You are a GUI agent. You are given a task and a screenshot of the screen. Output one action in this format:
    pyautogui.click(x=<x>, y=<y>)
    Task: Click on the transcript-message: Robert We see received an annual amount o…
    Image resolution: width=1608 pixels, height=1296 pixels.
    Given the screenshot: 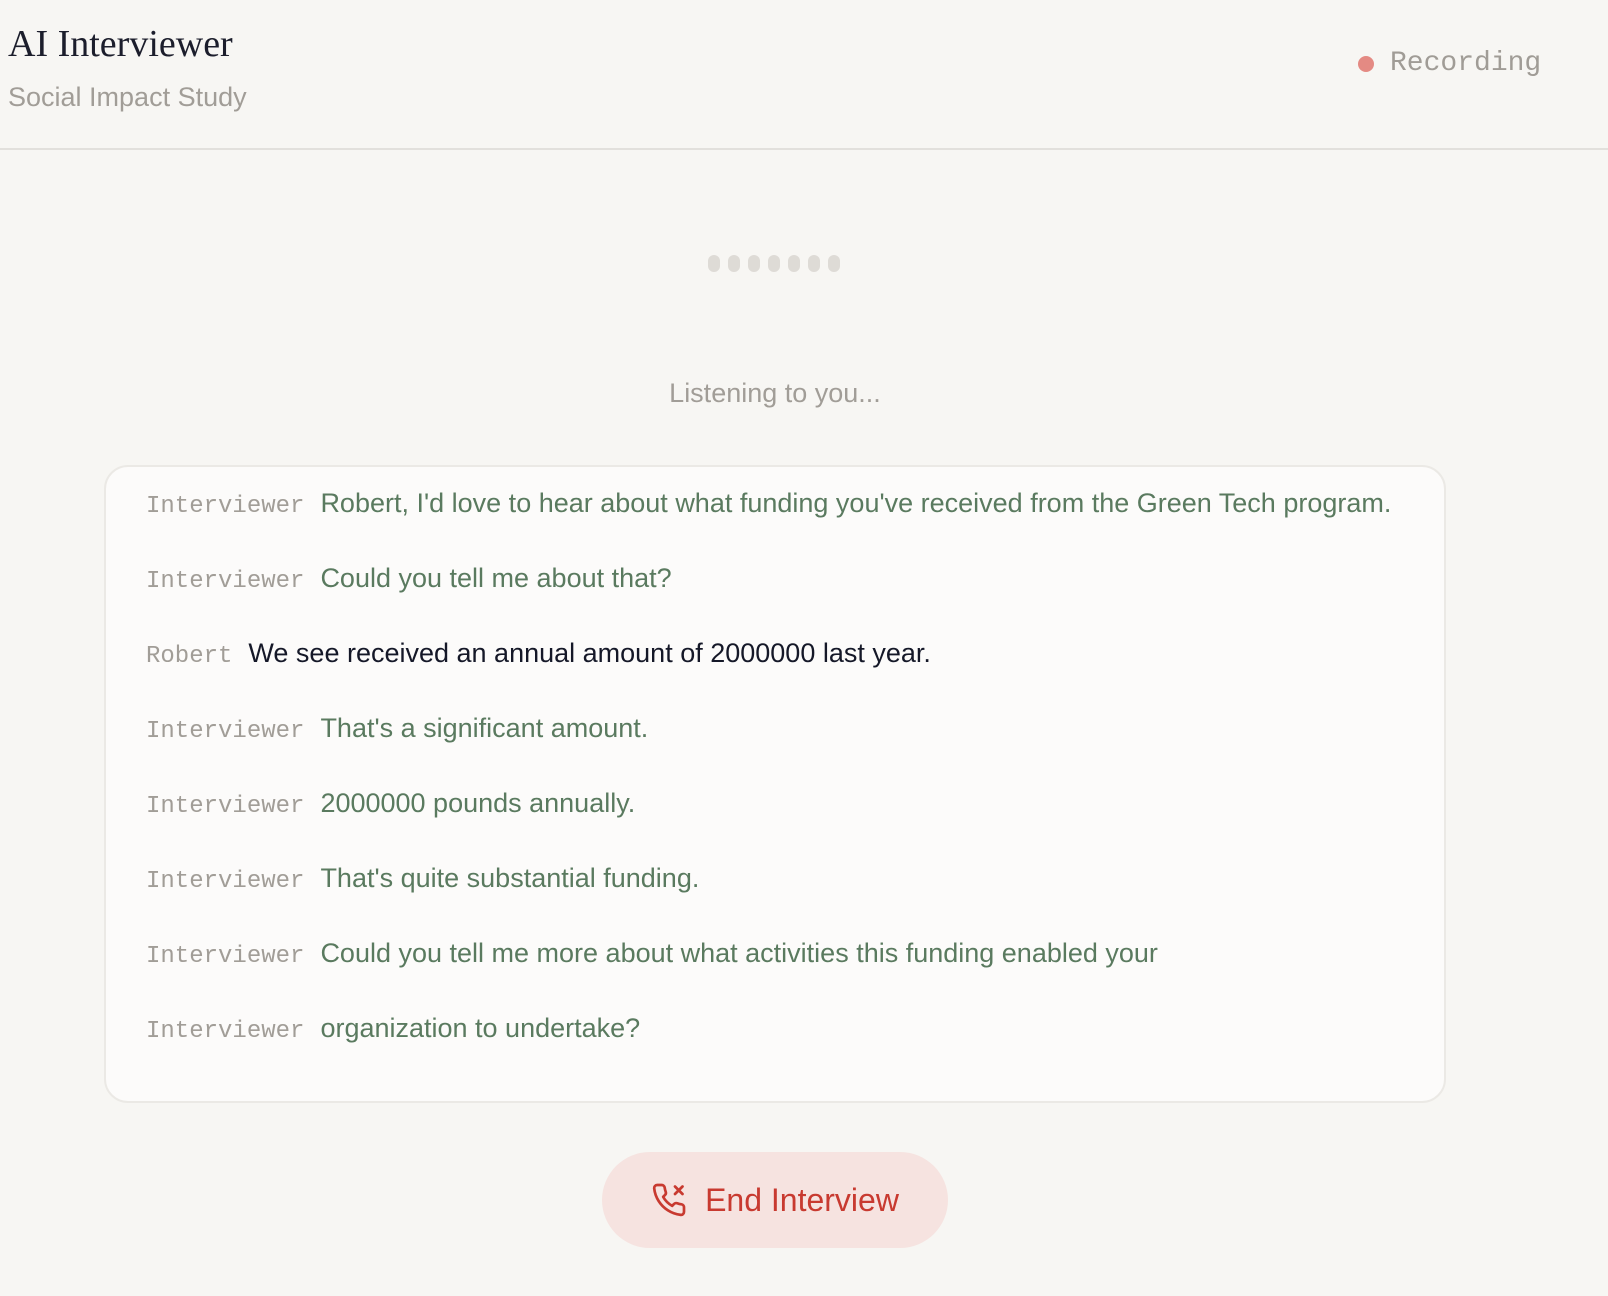 What is the action you would take?
    pyautogui.click(x=776, y=655)
    